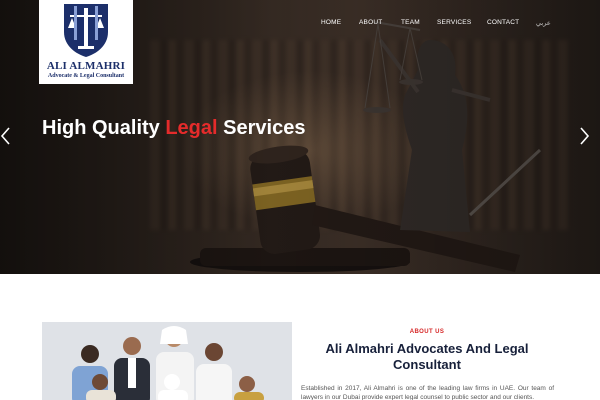  What do you see at coordinates (331, 22) in the screenshot?
I see `nav-item-home: HOME` at bounding box center [331, 22].